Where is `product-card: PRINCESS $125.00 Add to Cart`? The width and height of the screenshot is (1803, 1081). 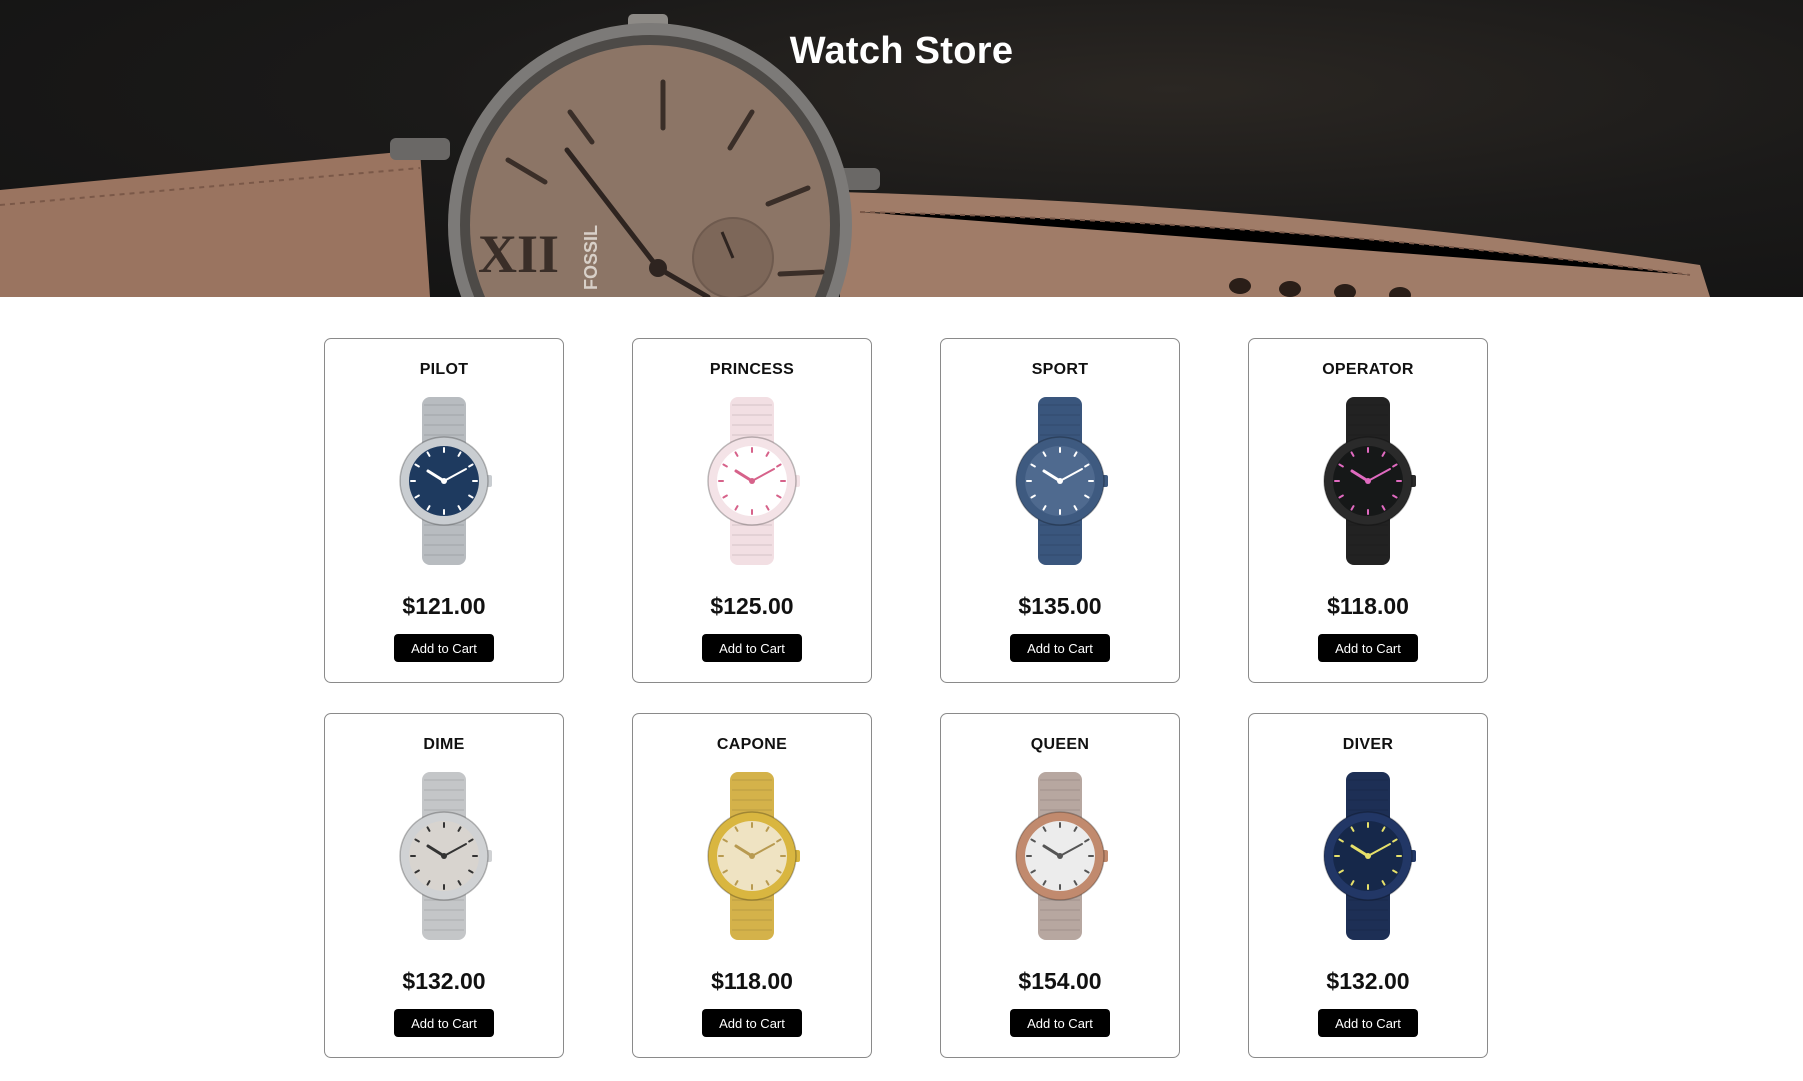
product-card: PRINCESS $125.00 Add to Cart is located at coordinates (752, 510).